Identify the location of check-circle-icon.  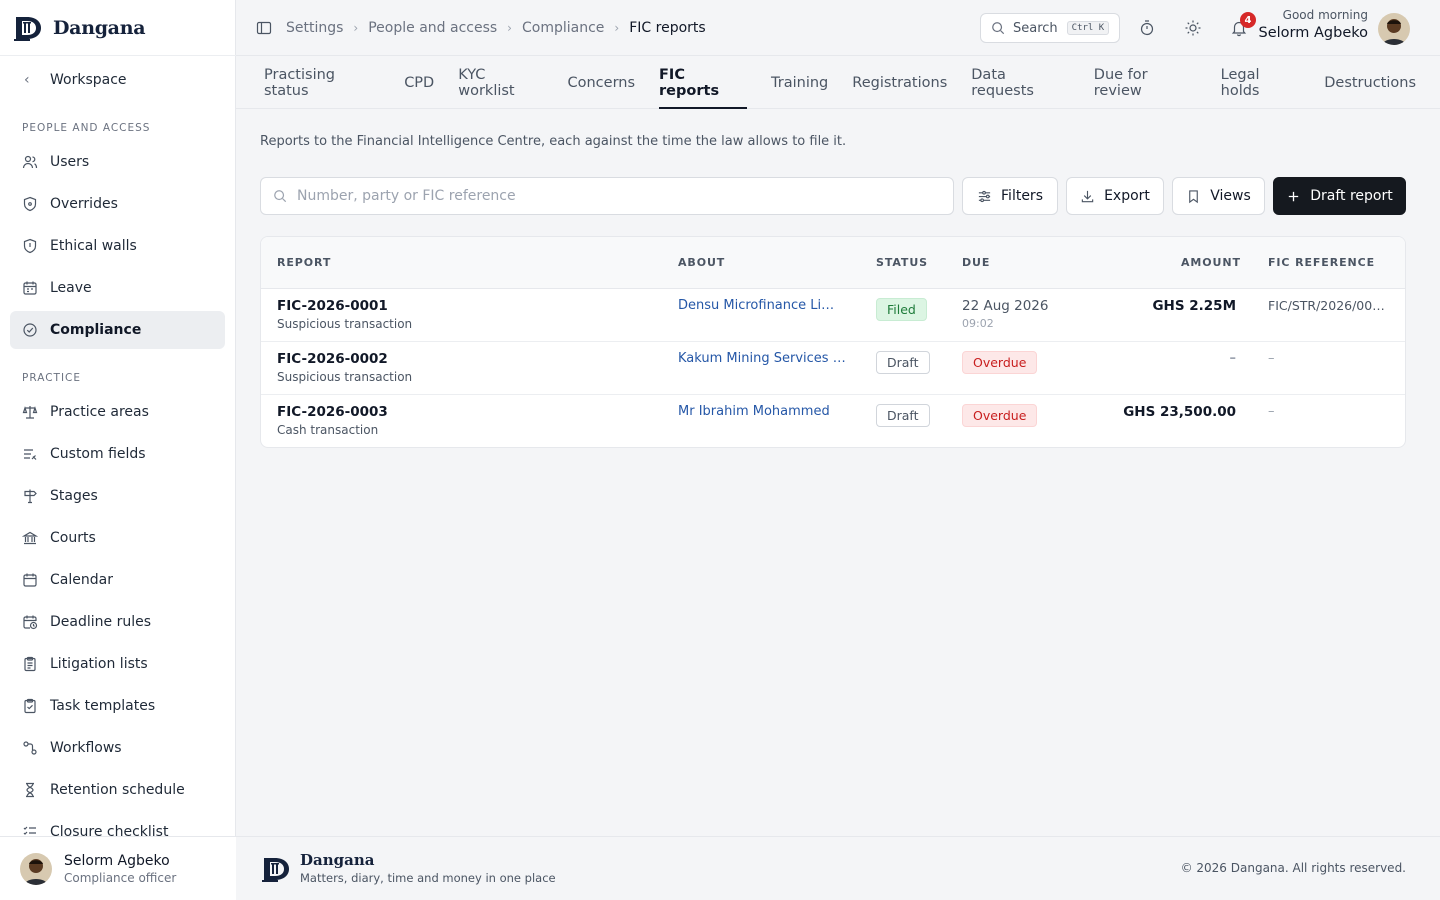
(30, 330).